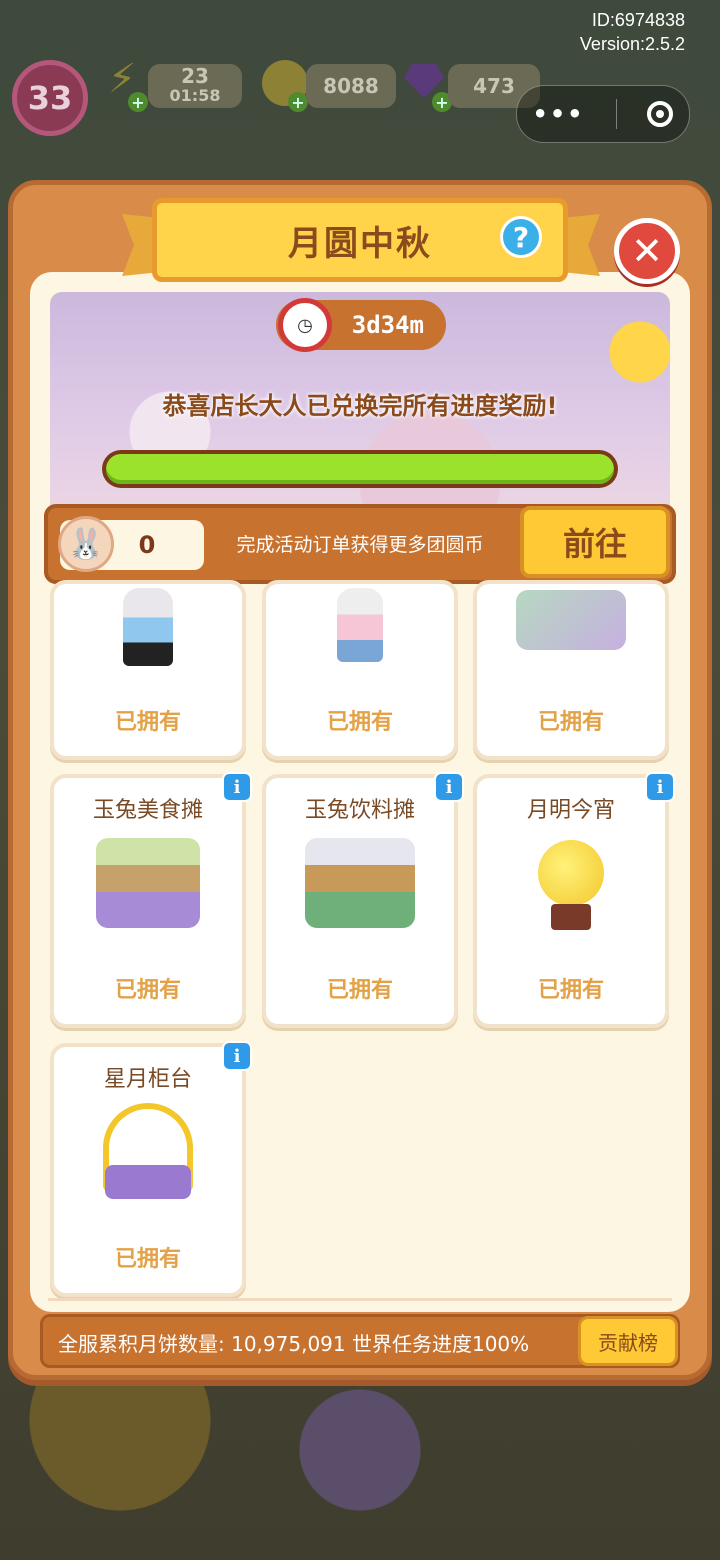 This screenshot has width=720, height=1560. Describe the element at coordinates (138, 102) in the screenshot. I see `add-energy-button: +` at that location.